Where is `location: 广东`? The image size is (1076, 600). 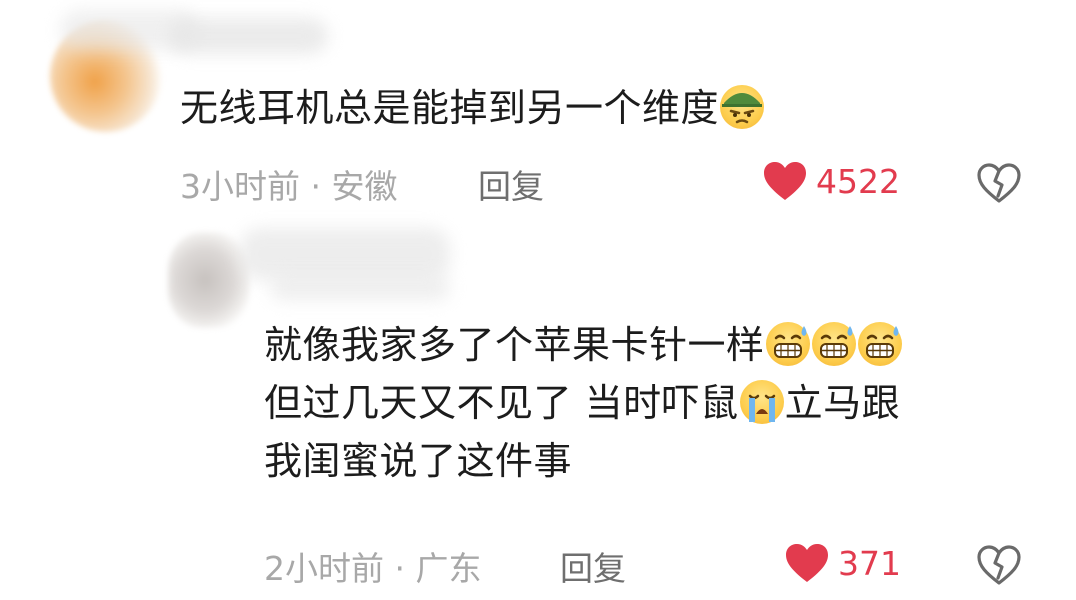
location: 广东 is located at coordinates (448, 568).